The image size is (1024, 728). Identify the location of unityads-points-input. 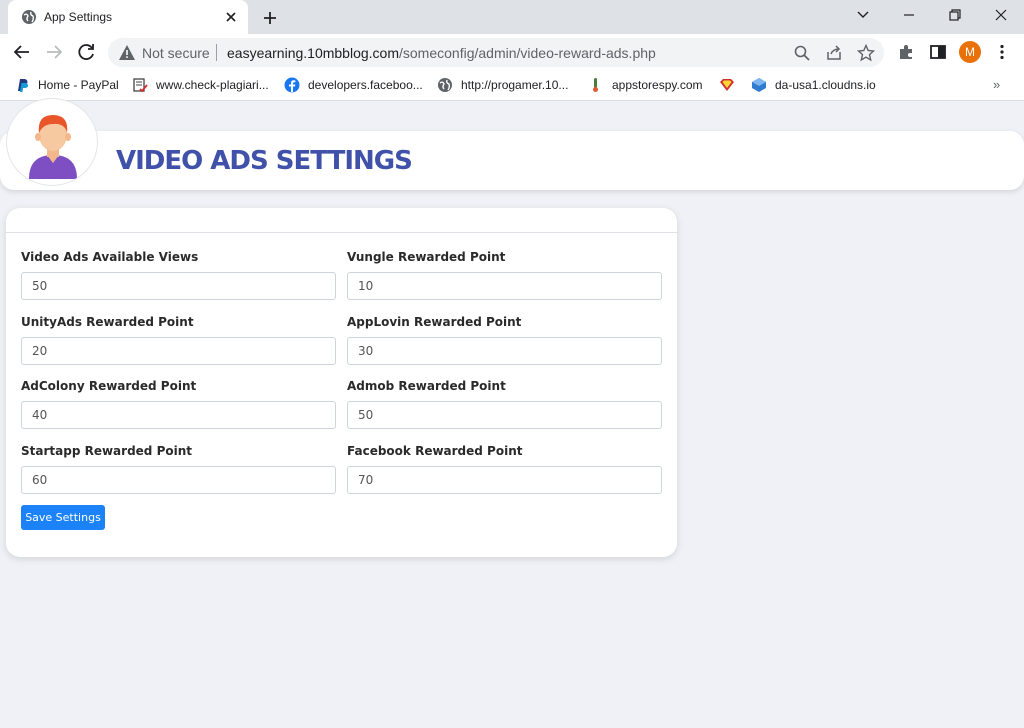
(178, 351).